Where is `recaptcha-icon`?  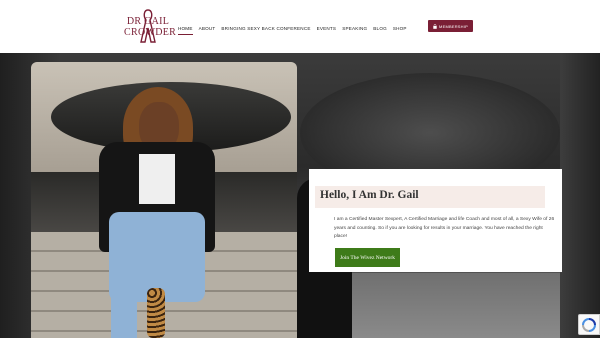 recaptcha-icon is located at coordinates (589, 324).